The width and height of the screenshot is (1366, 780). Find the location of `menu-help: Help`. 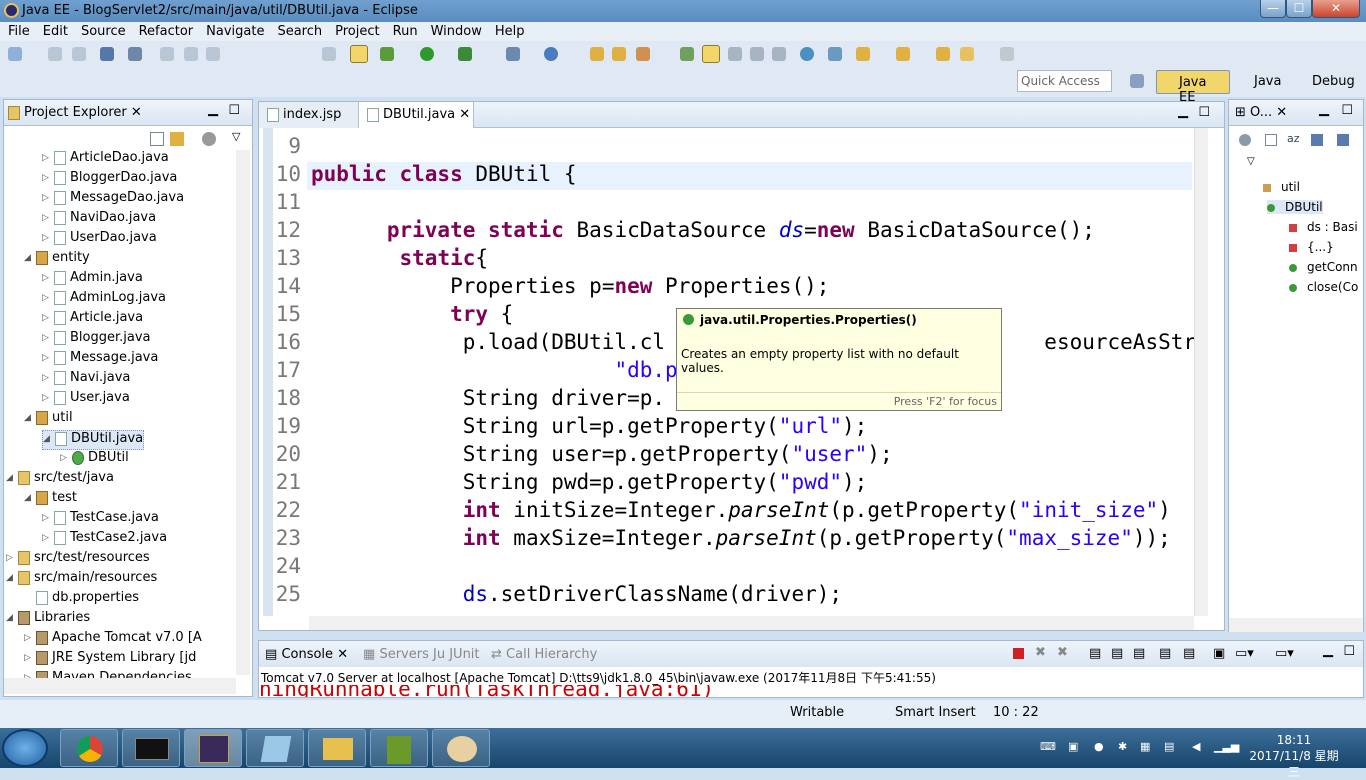

menu-help: Help is located at coordinates (508, 30).